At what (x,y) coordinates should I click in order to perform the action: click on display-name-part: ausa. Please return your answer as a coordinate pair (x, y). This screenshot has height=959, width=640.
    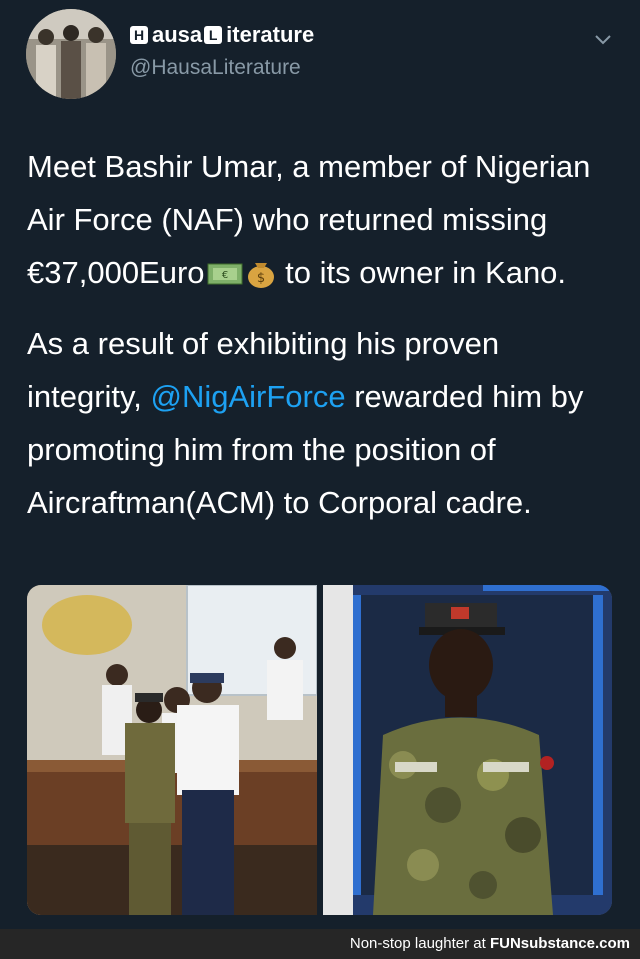
    Looking at the image, I should click on (177, 34).